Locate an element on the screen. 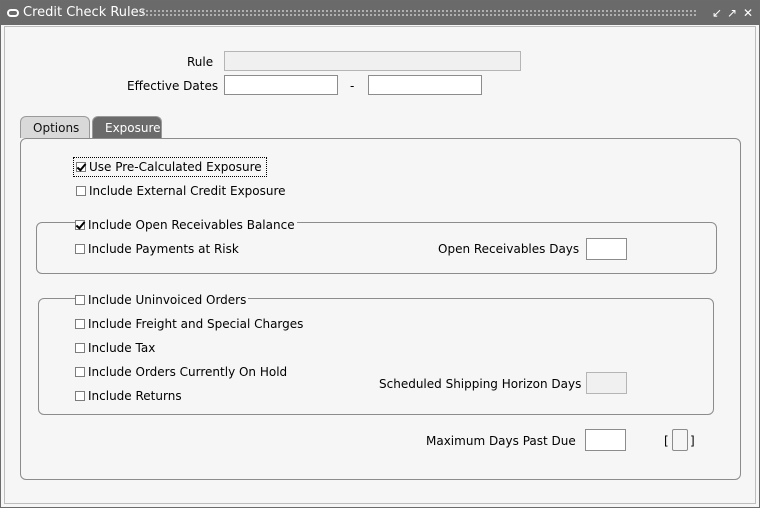 The width and height of the screenshot is (760, 508). include-external-credit-exposure-checkbox: Include External Credit Exposure is located at coordinates (182, 191).